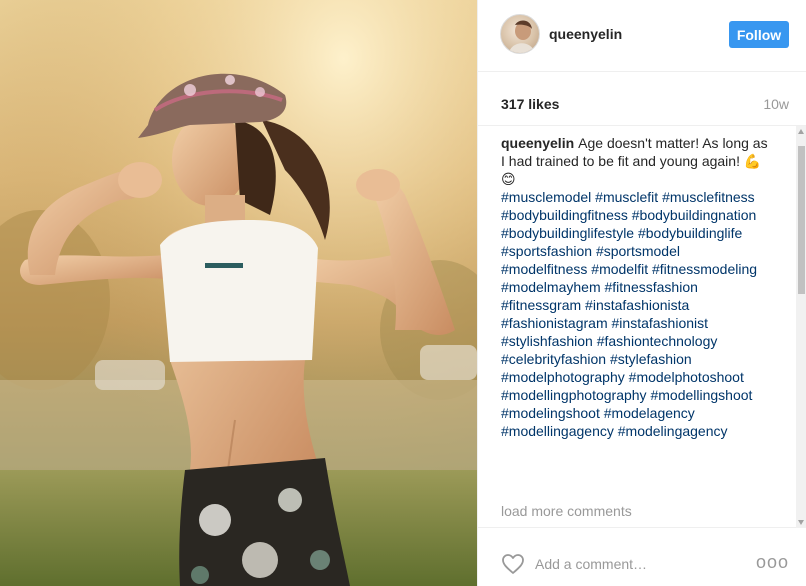  Describe the element at coordinates (801, 327) in the screenshot. I see `comments-scrollbar` at that location.